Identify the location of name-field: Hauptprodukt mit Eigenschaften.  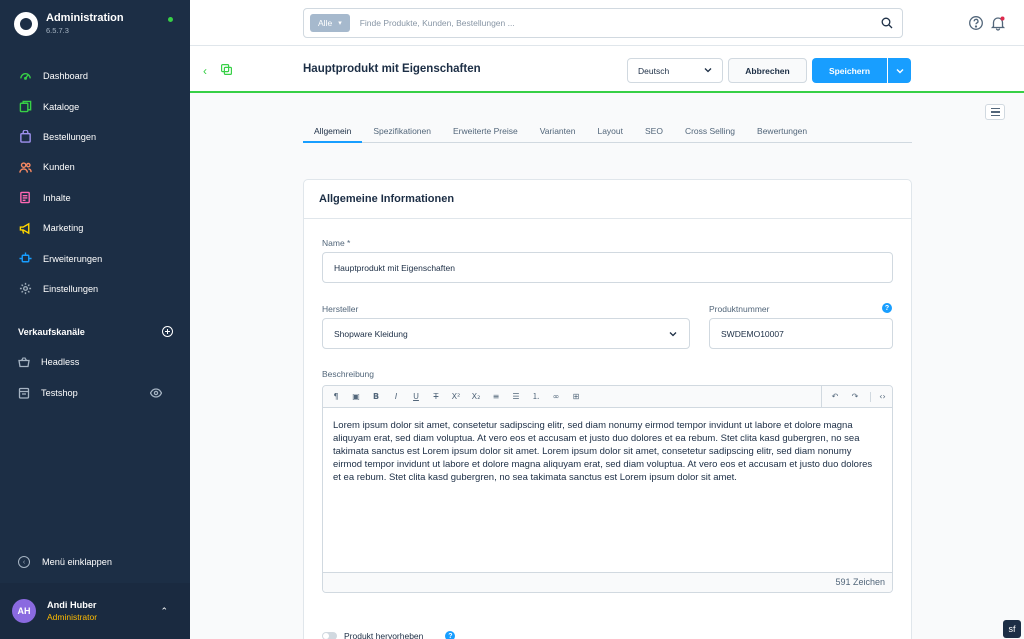
(607, 267).